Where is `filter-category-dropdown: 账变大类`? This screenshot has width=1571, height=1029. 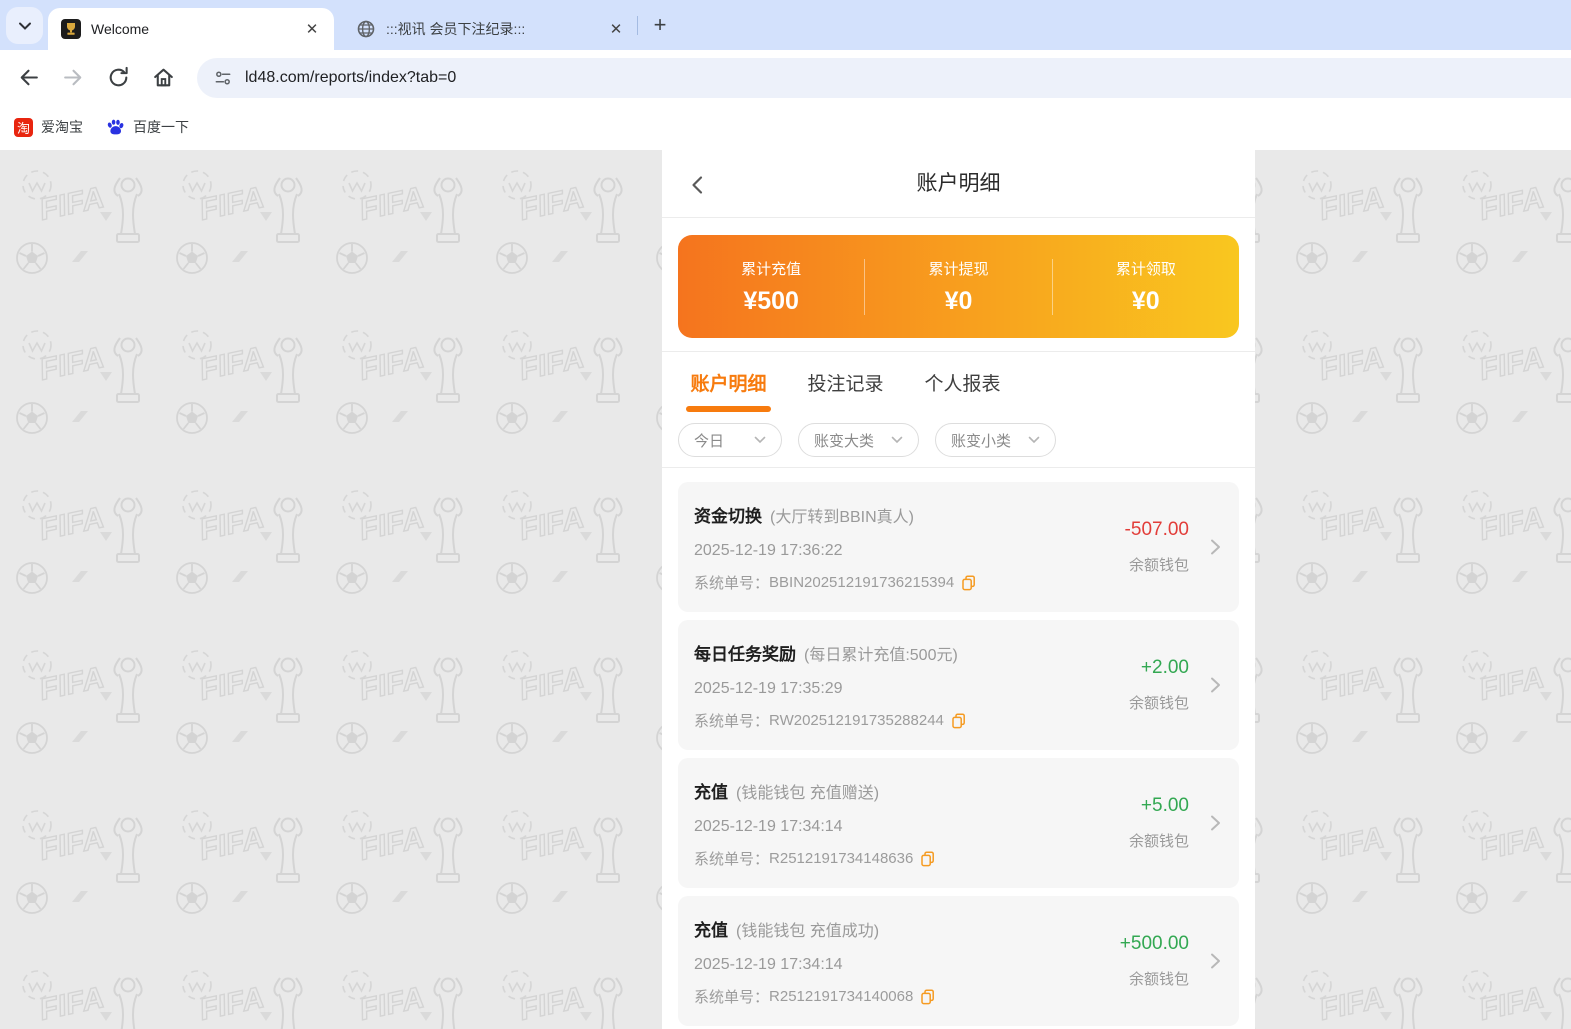
filter-category-dropdown: 账变大类 is located at coordinates (858, 440).